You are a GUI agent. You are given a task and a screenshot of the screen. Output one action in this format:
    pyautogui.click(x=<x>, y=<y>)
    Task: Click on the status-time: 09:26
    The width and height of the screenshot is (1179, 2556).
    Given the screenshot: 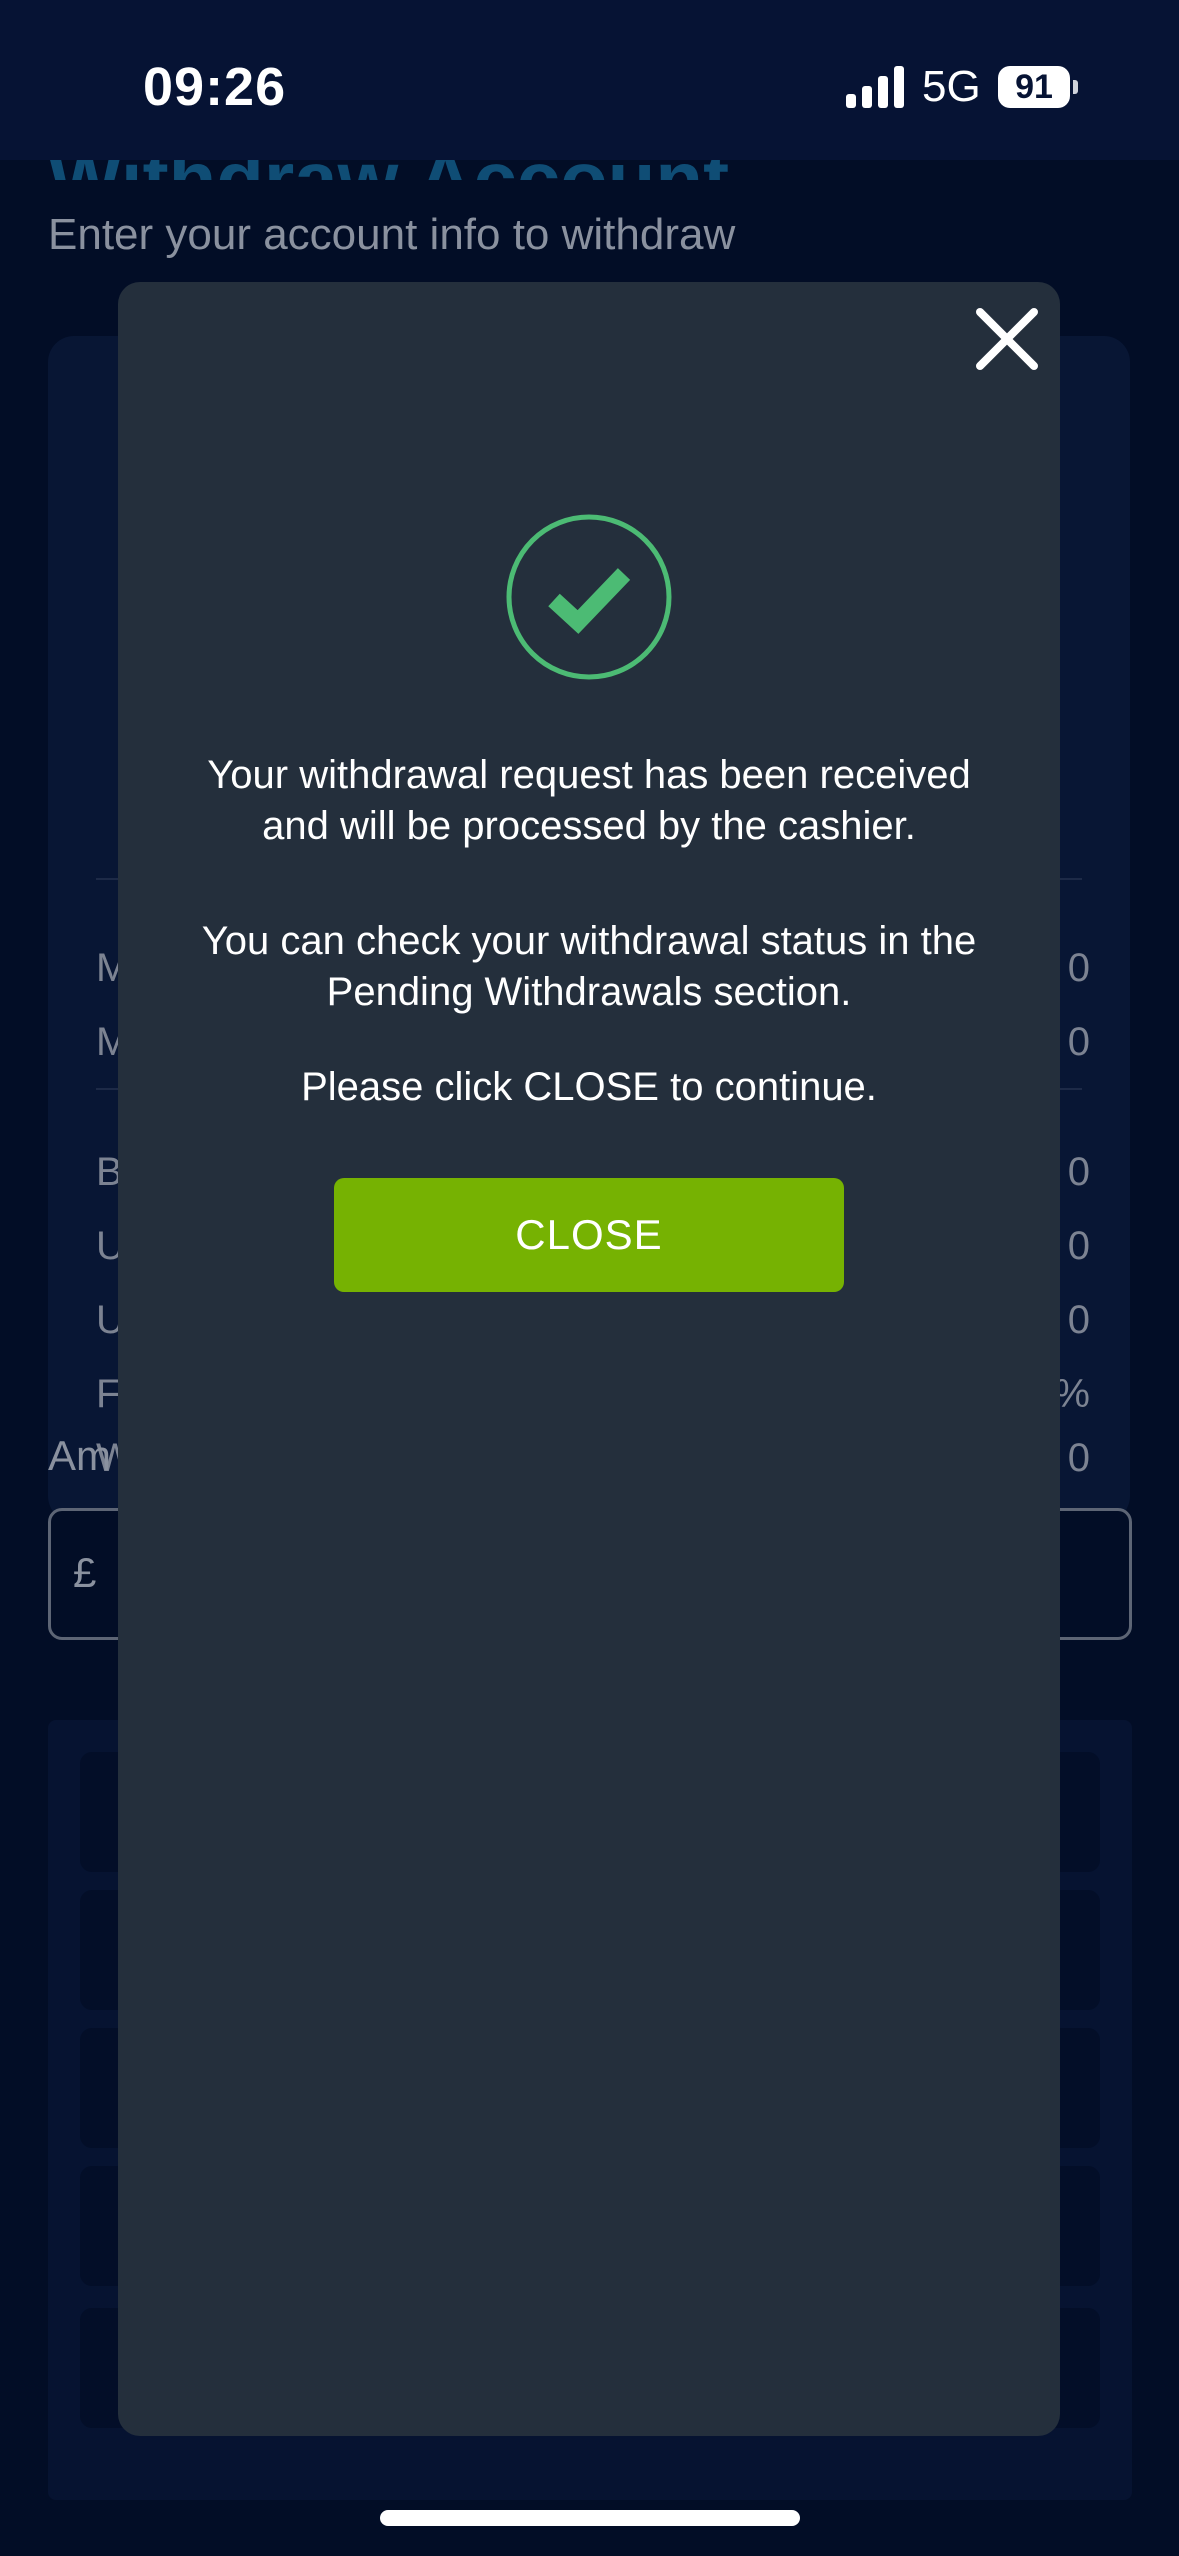 What is the action you would take?
    pyautogui.click(x=215, y=87)
    